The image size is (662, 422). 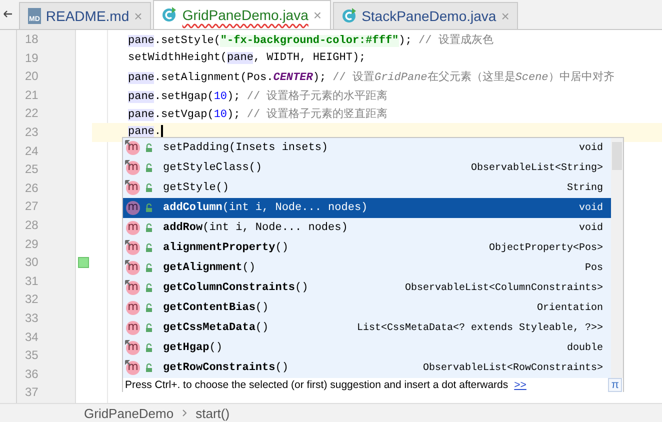 I want to click on method-signature: getStyle(), so click(x=196, y=188).